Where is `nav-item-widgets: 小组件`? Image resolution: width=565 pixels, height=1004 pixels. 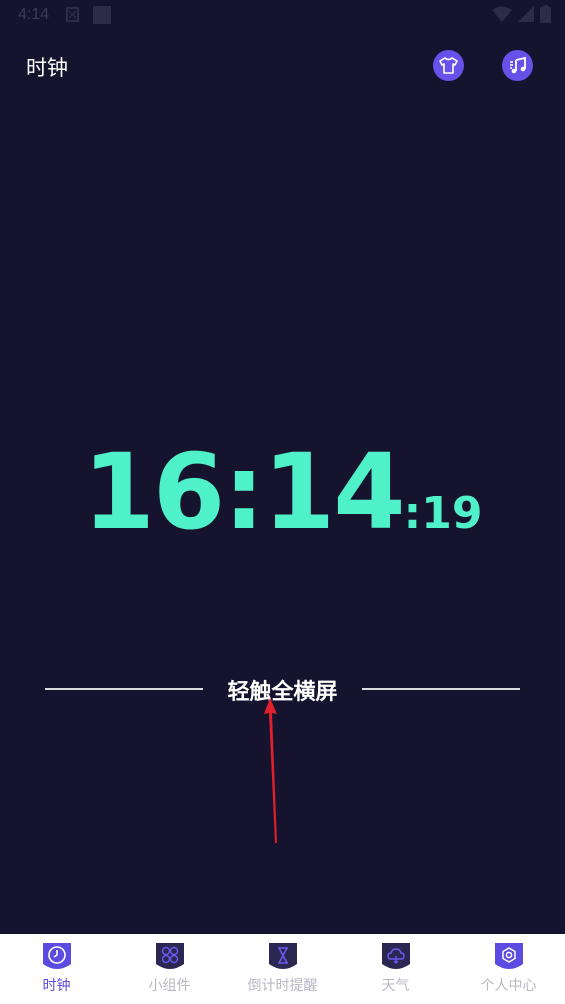 nav-item-widgets: 小组件 is located at coordinates (169, 969).